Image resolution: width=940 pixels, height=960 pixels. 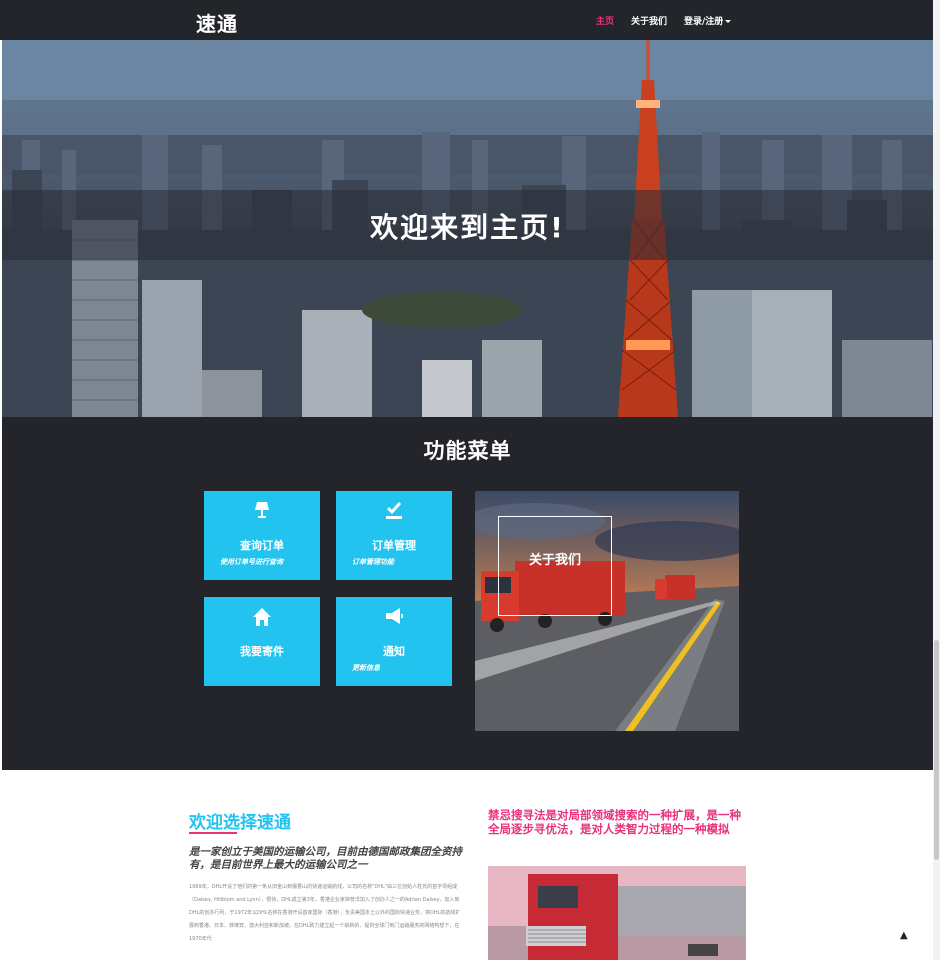 I want to click on menu-title: 功能菜单, so click(x=467, y=451).